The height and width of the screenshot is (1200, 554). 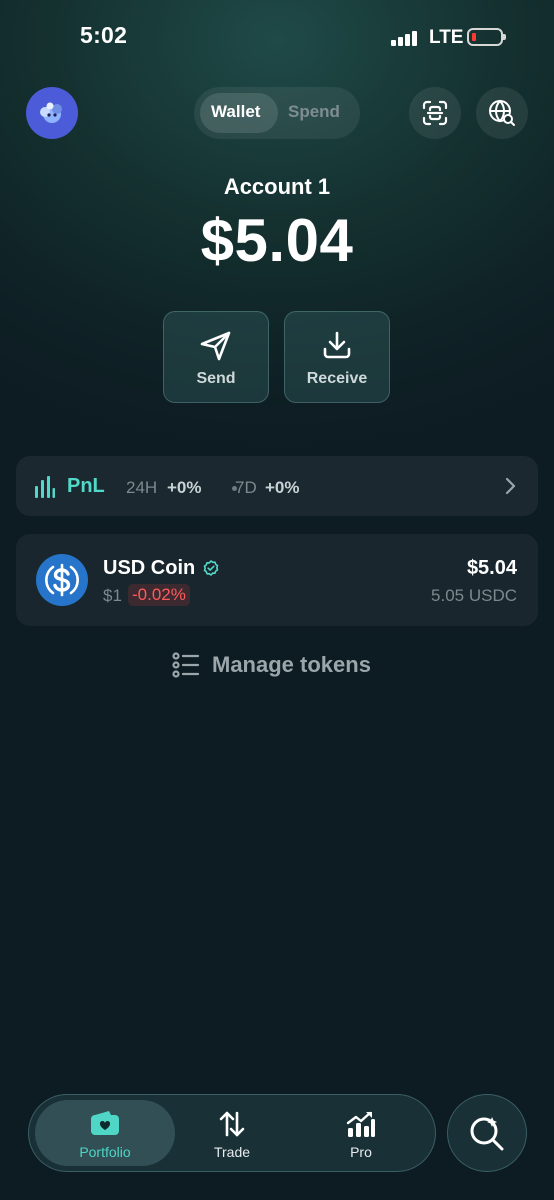 I want to click on manage-tokens-button: Manage tokens, so click(x=271, y=665).